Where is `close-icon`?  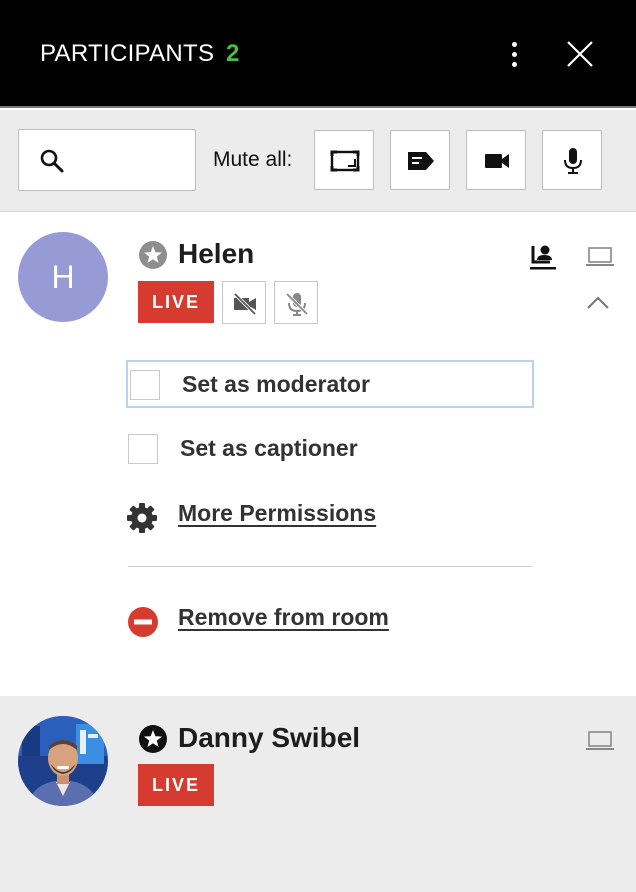 close-icon is located at coordinates (580, 54).